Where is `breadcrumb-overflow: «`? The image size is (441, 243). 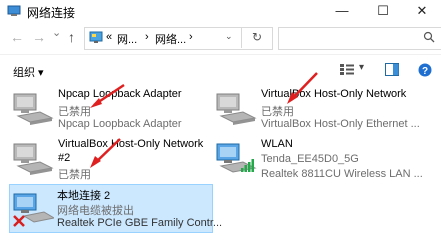 breadcrumb-overflow: « is located at coordinates (109, 37).